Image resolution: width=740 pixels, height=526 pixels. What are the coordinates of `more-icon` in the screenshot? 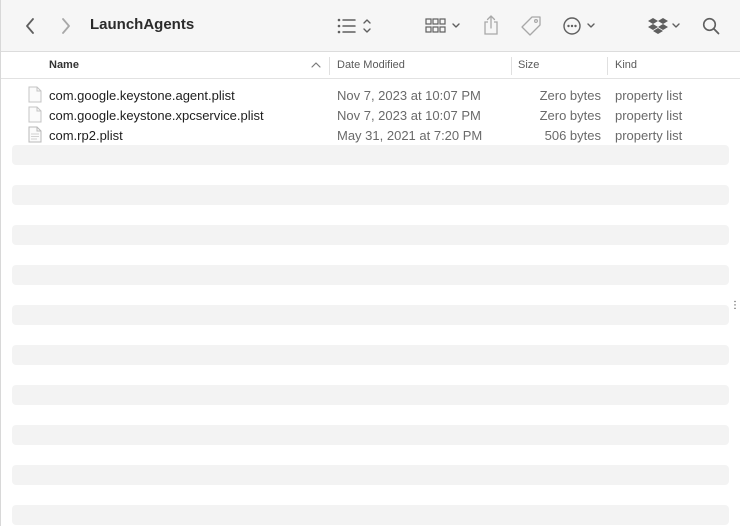 It's located at (579, 26).